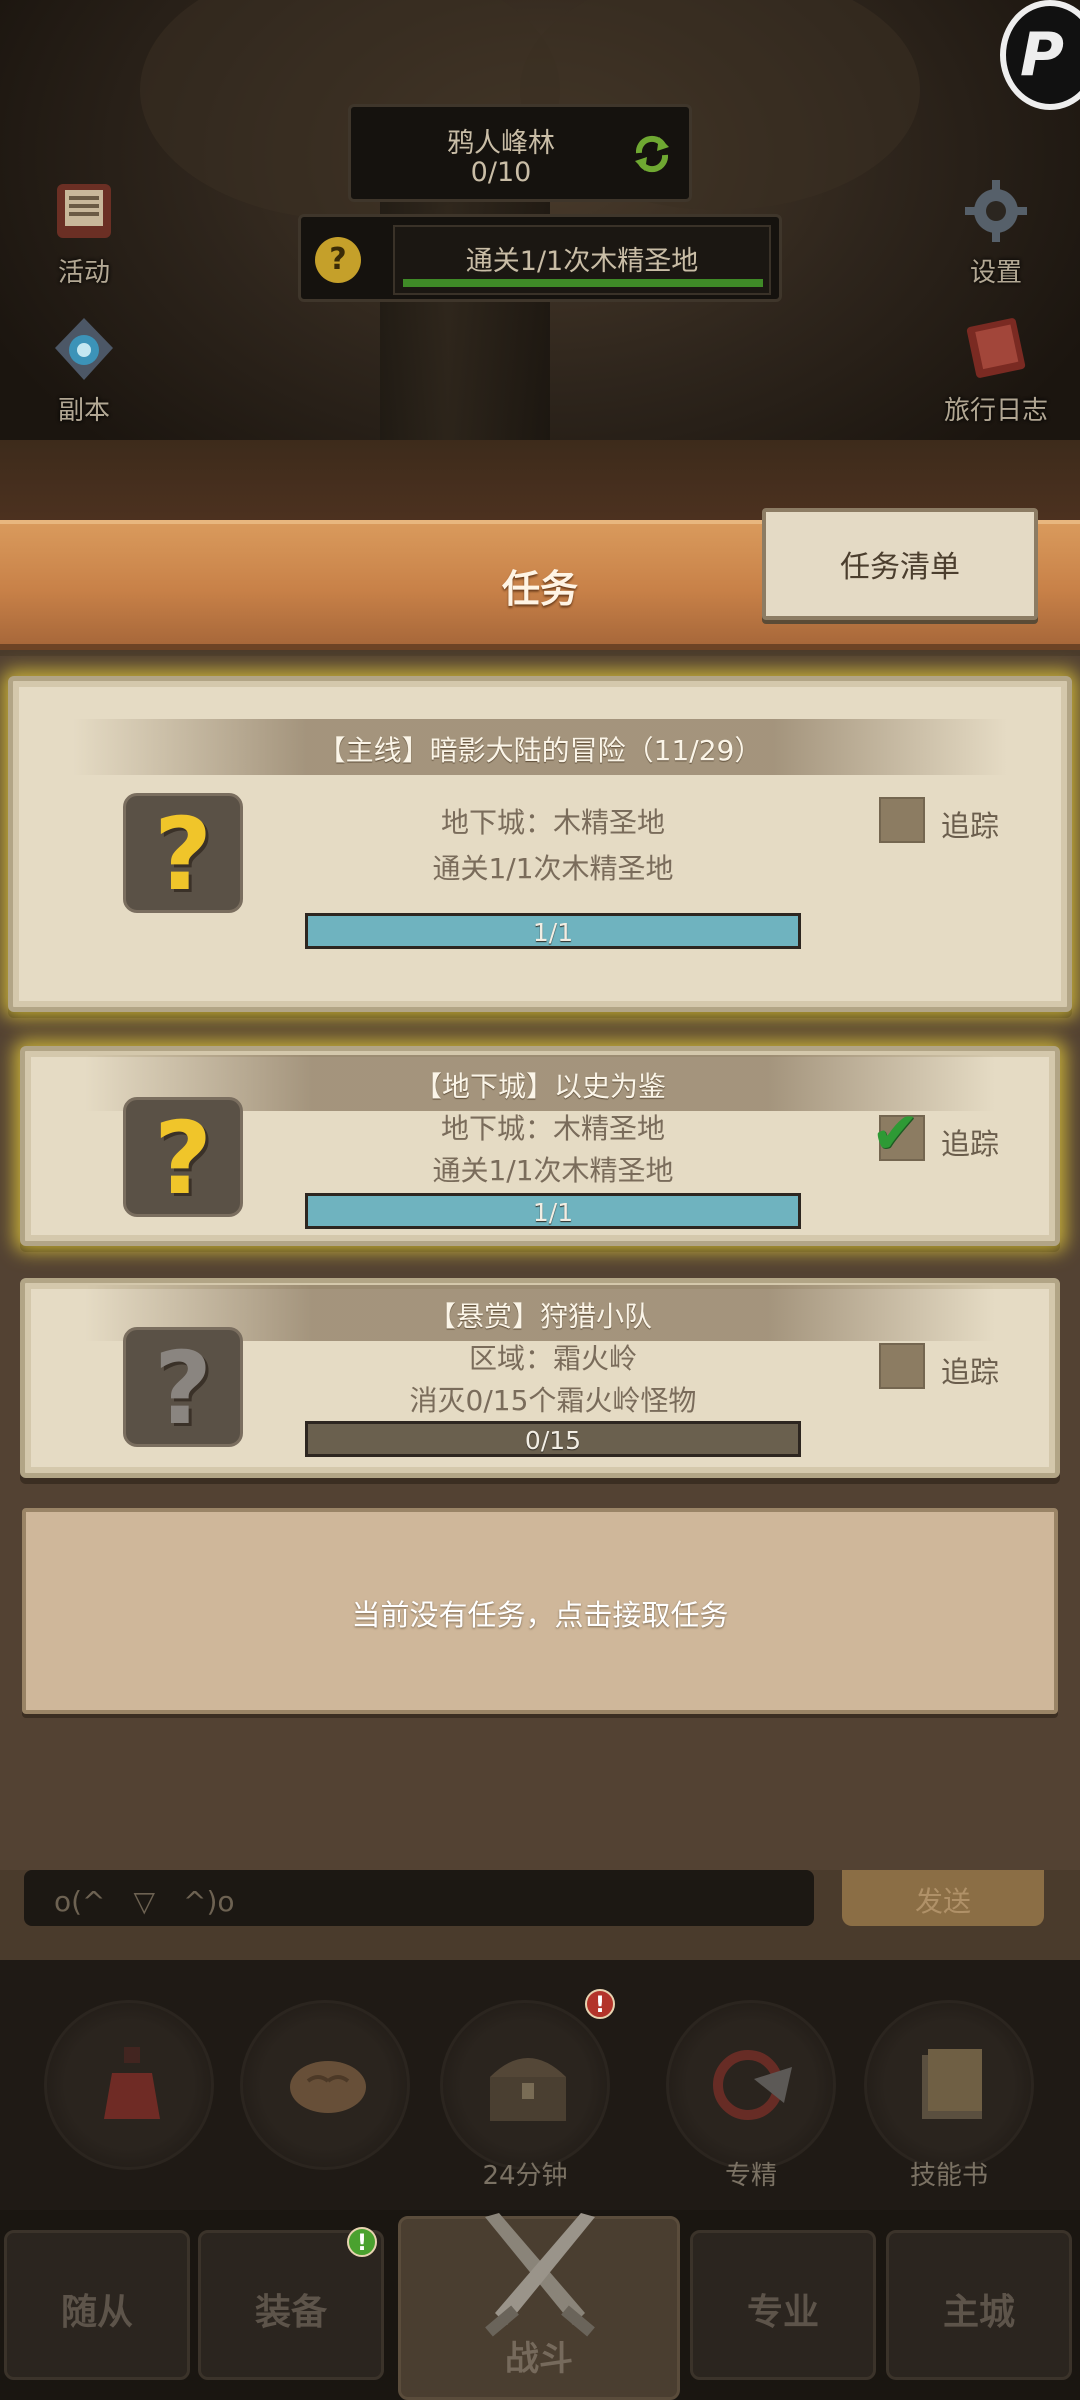 The image size is (1080, 2400). I want to click on accept-quest-slot: 当前没有任务，点击接取任务, so click(540, 1611).